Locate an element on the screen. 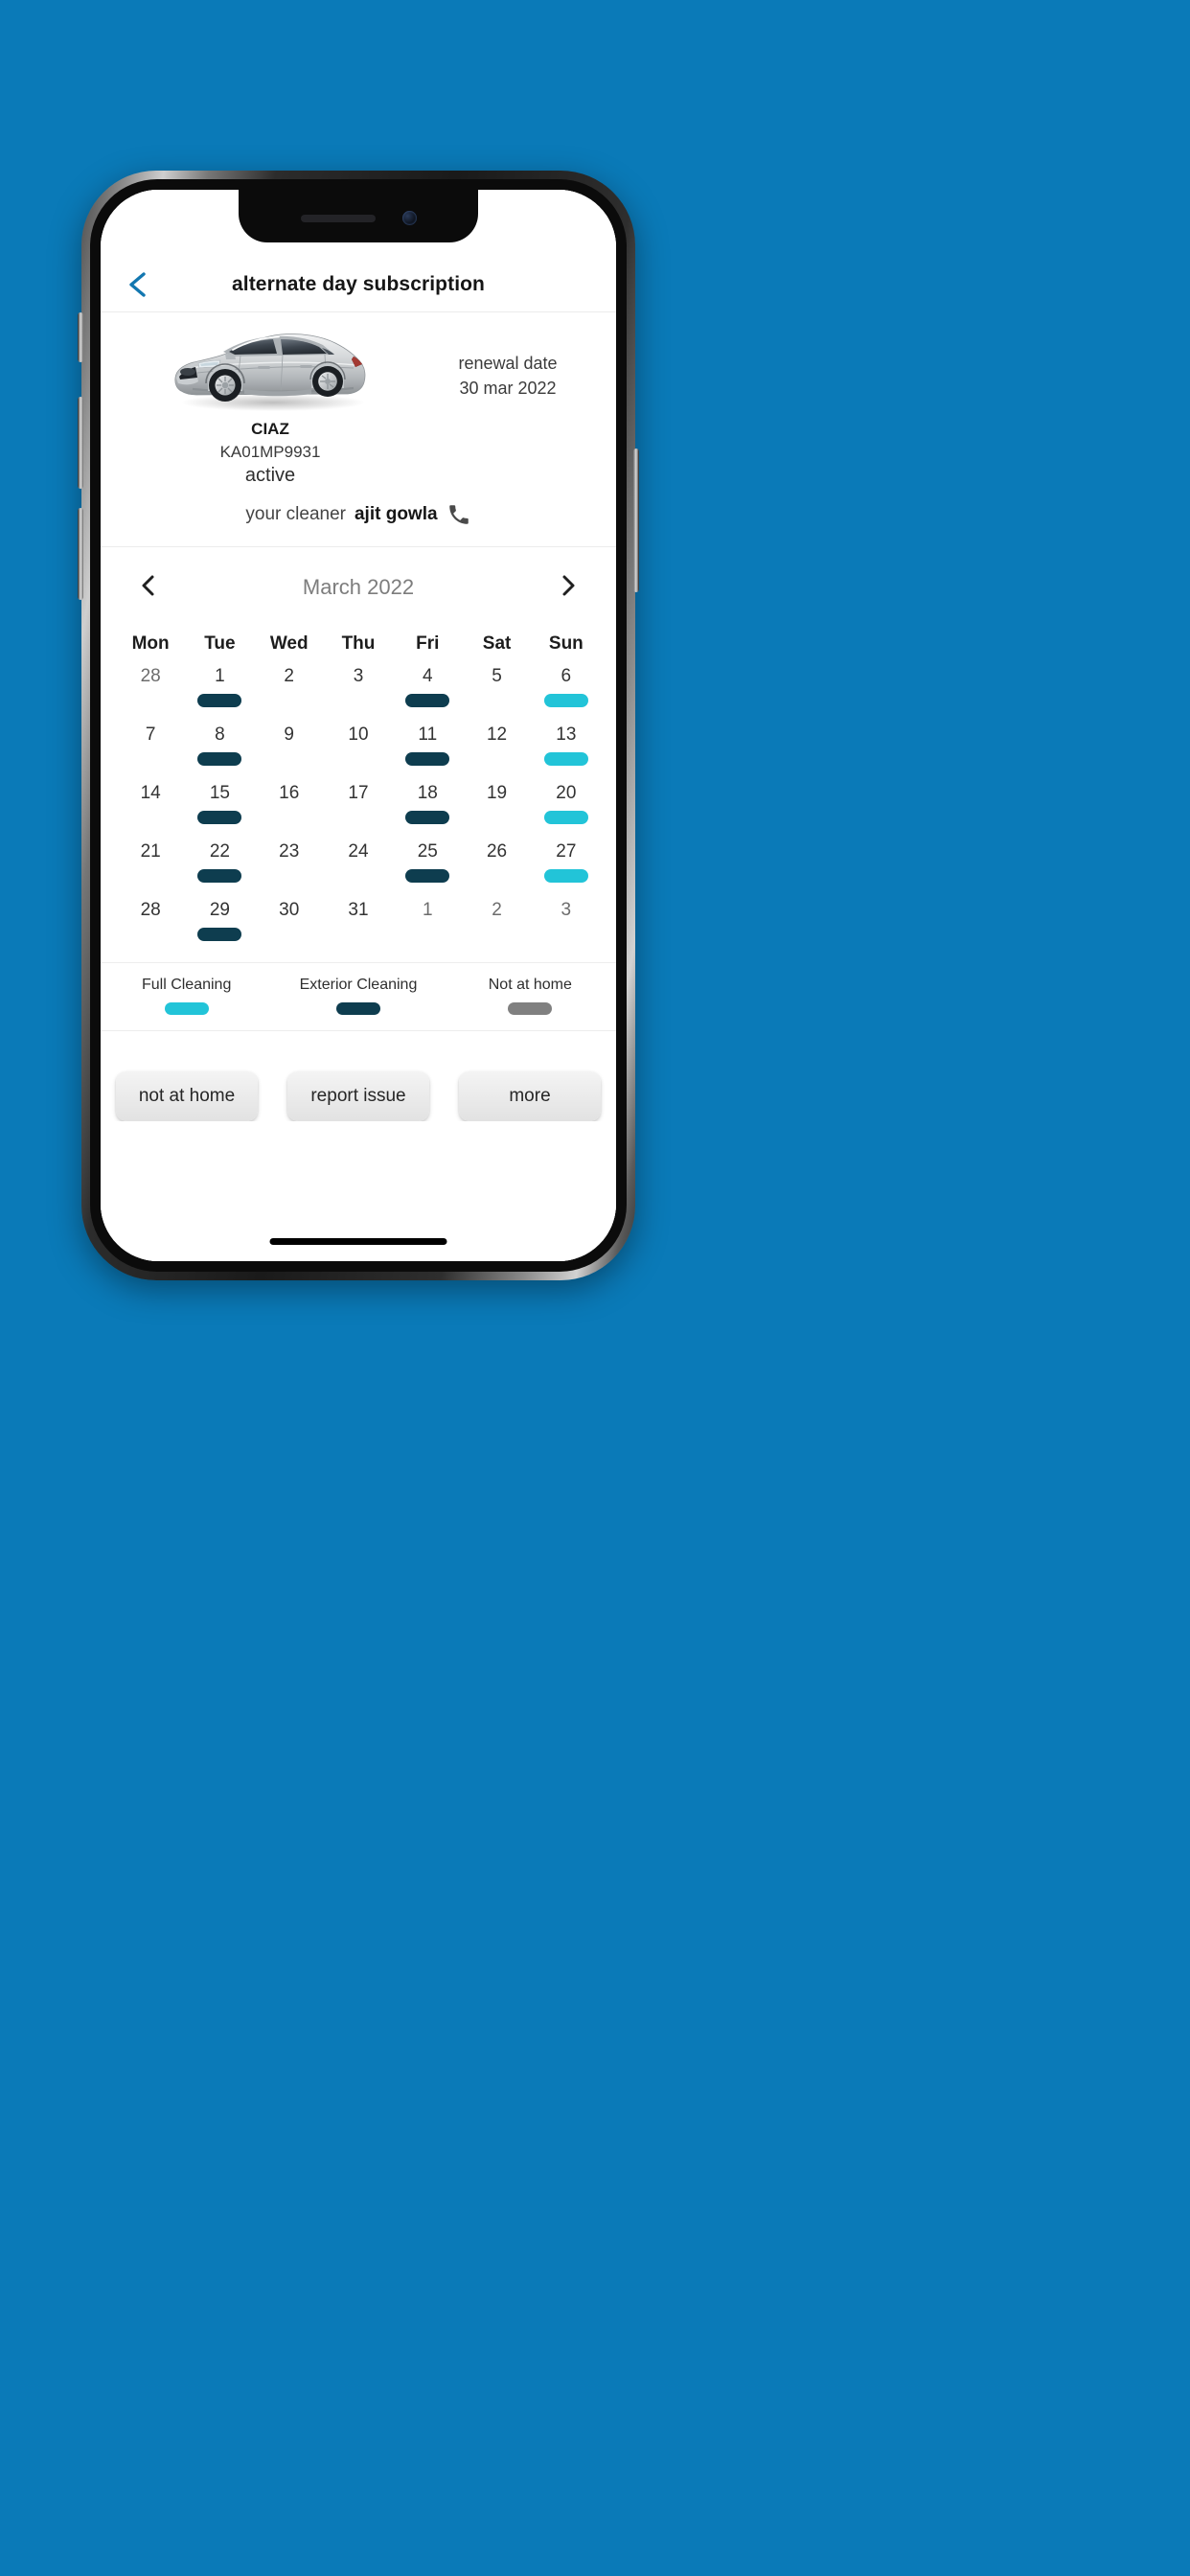  home-indicator is located at coordinates (358, 1241).